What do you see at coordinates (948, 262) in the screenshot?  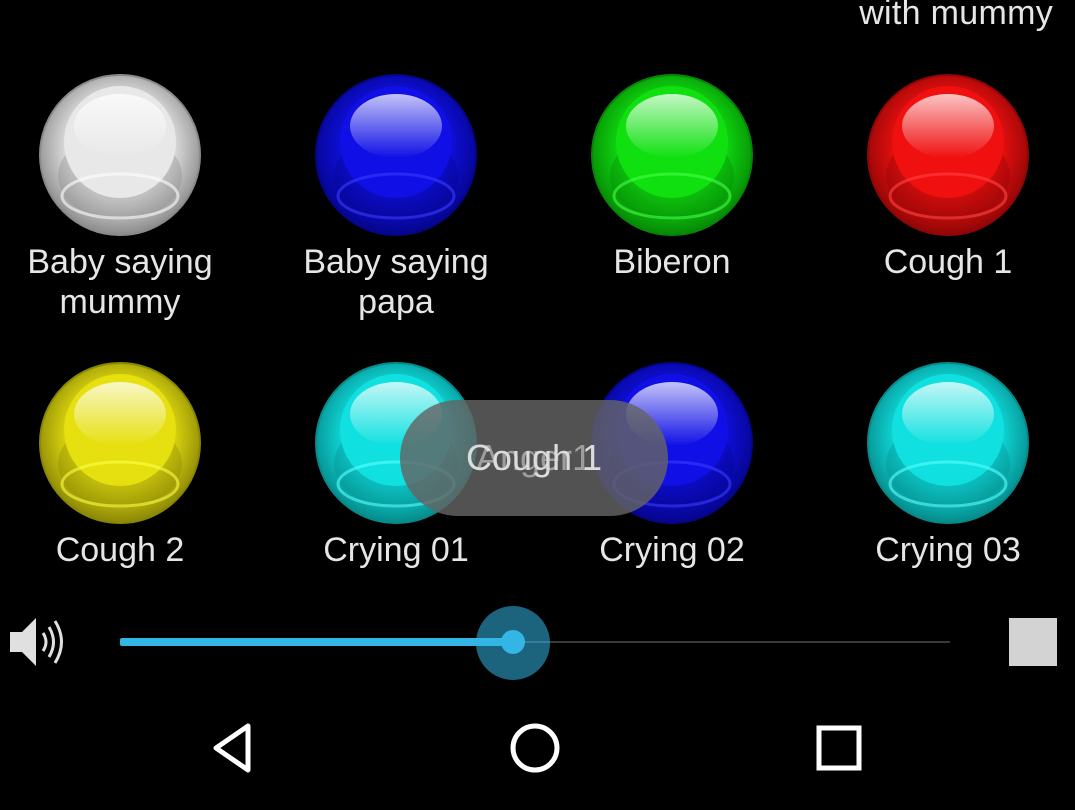 I see `sound-button-label: Cough 1` at bounding box center [948, 262].